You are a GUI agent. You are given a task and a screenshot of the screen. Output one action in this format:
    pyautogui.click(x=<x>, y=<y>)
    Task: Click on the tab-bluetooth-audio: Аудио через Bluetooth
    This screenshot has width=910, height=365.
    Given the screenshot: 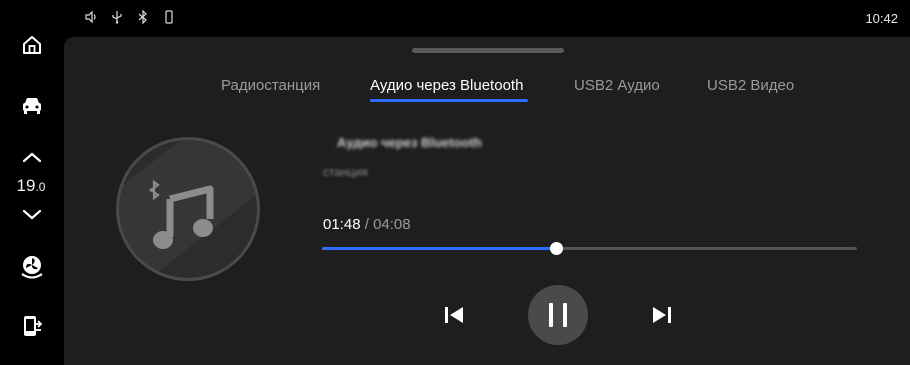 What is the action you would take?
    pyautogui.click(x=446, y=85)
    